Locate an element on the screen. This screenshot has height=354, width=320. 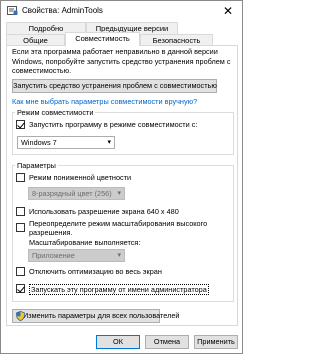
dpi-override-label-line2: разрешения. is located at coordinates (51, 232).